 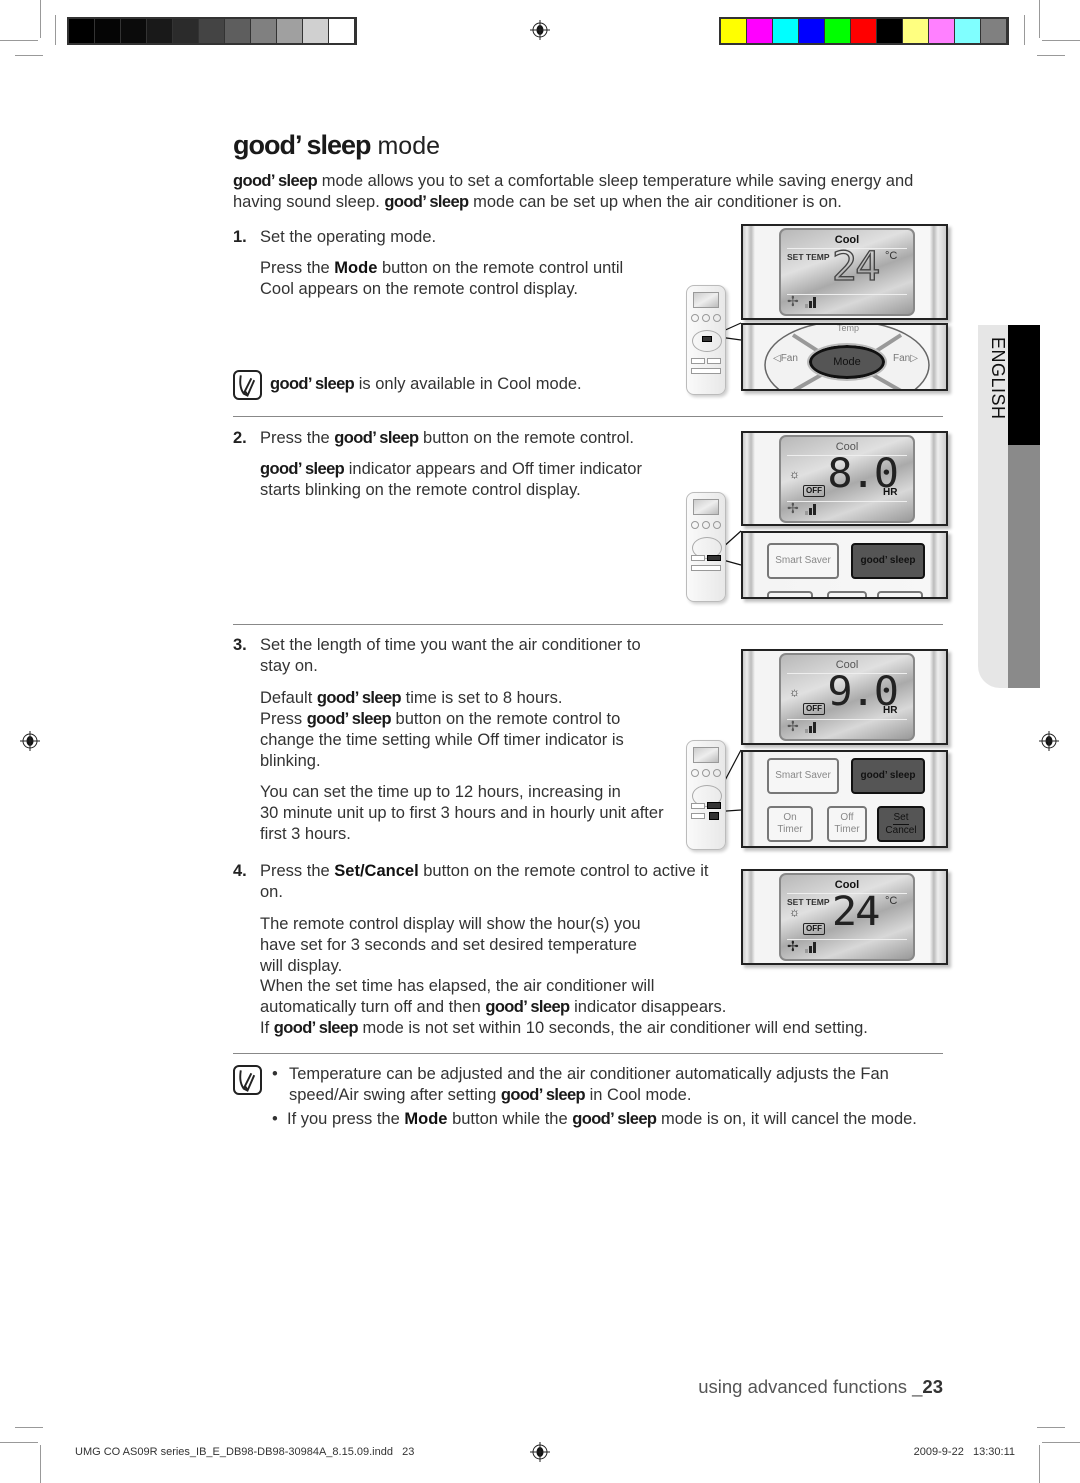 I want to click on remote-buttons-sleep: Smart Saver good’ sleep, so click(x=844, y=565).